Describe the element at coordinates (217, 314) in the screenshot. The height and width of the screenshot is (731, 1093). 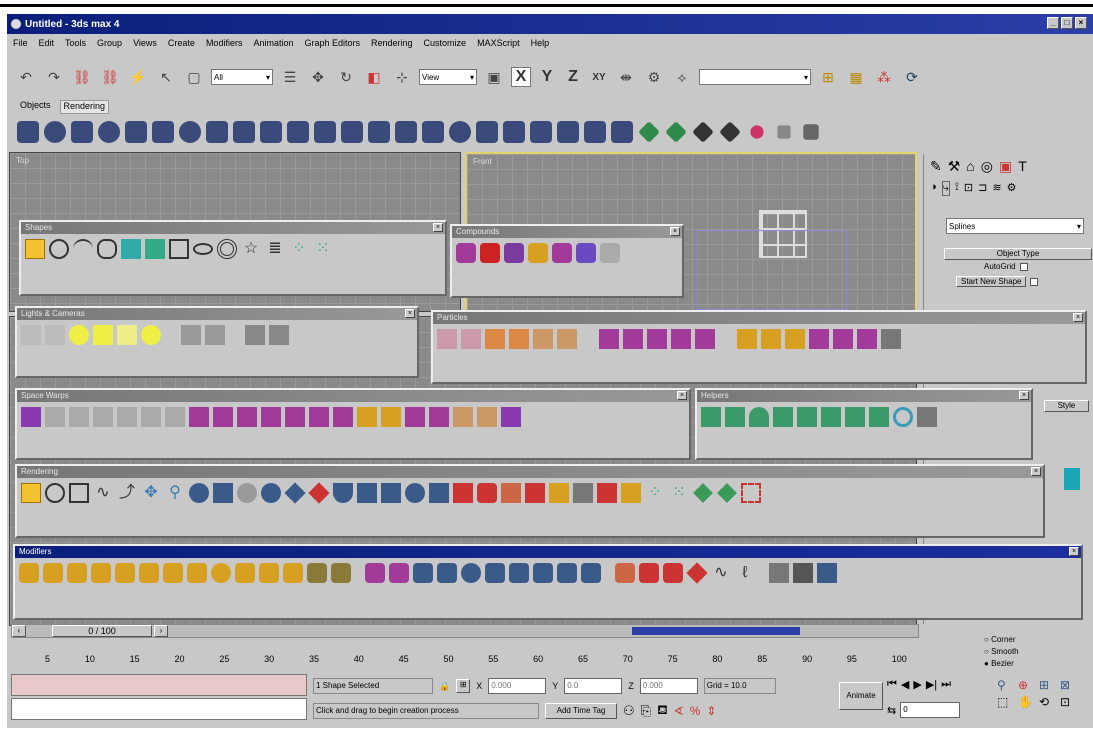
I see `lights-cameras-floater-title: Lights & Cameras ×` at that location.